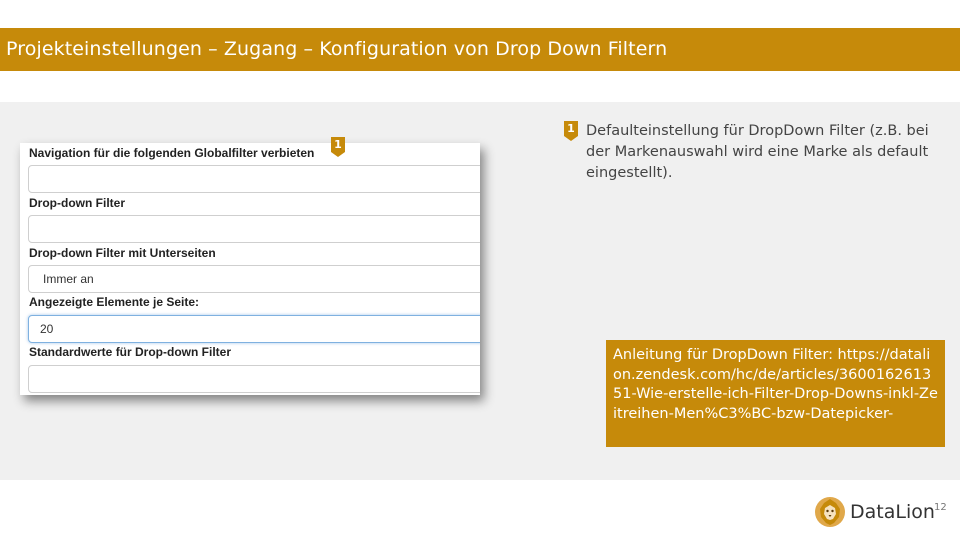 This screenshot has width=960, height=540. Describe the element at coordinates (892, 512) in the screenshot. I see `logo-wordmark: DataLion` at that location.